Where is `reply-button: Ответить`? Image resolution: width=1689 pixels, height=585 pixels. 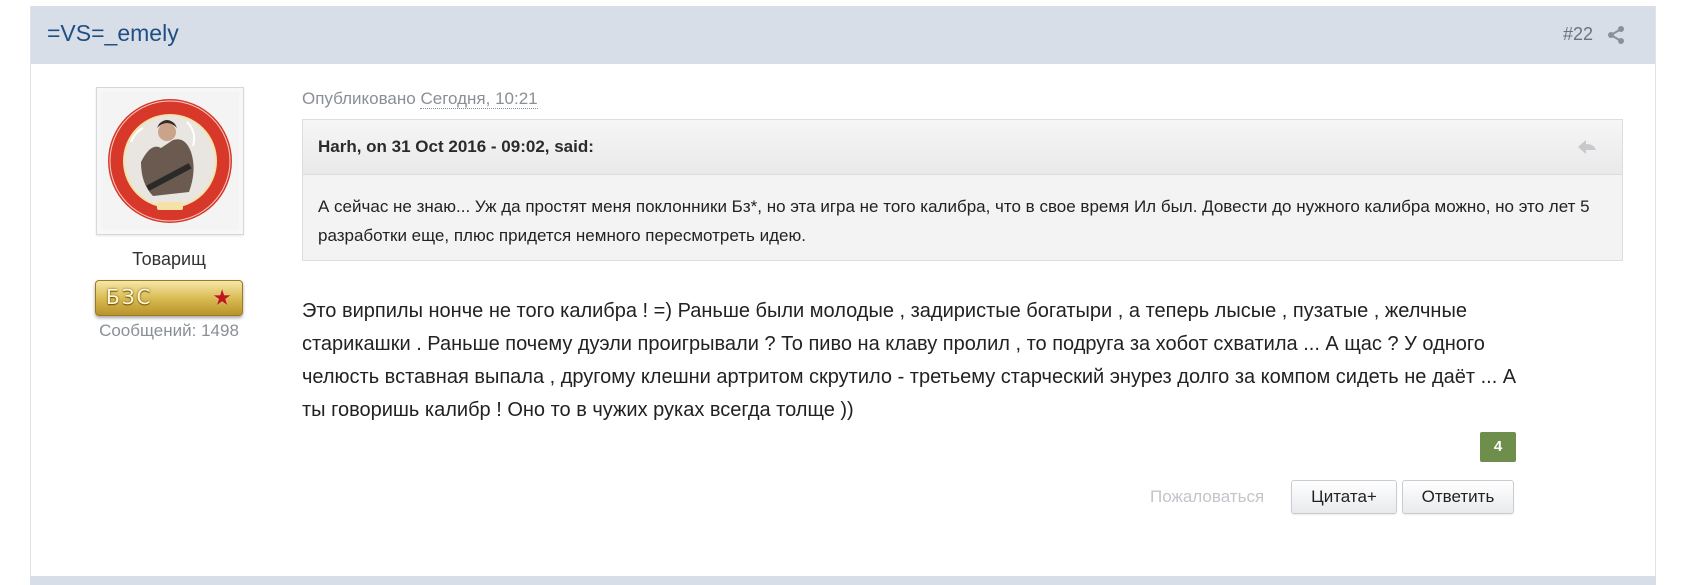 reply-button: Ответить is located at coordinates (1458, 497).